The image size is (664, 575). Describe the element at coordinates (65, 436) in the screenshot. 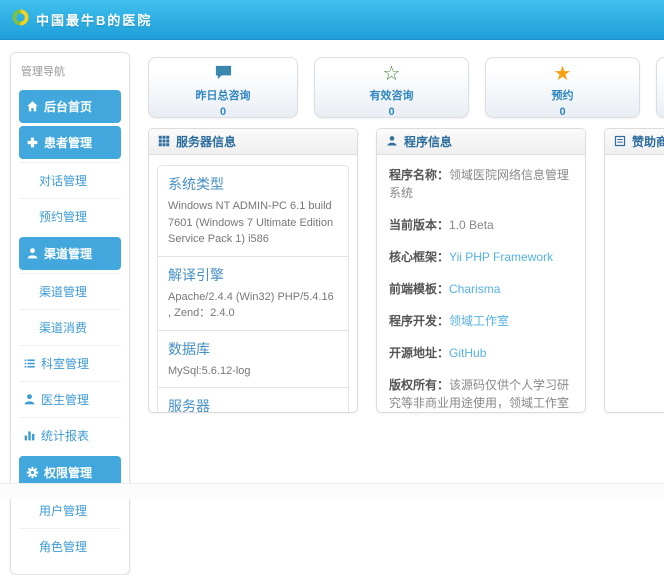

I see `sidebar-item-label: 统计报表` at that location.